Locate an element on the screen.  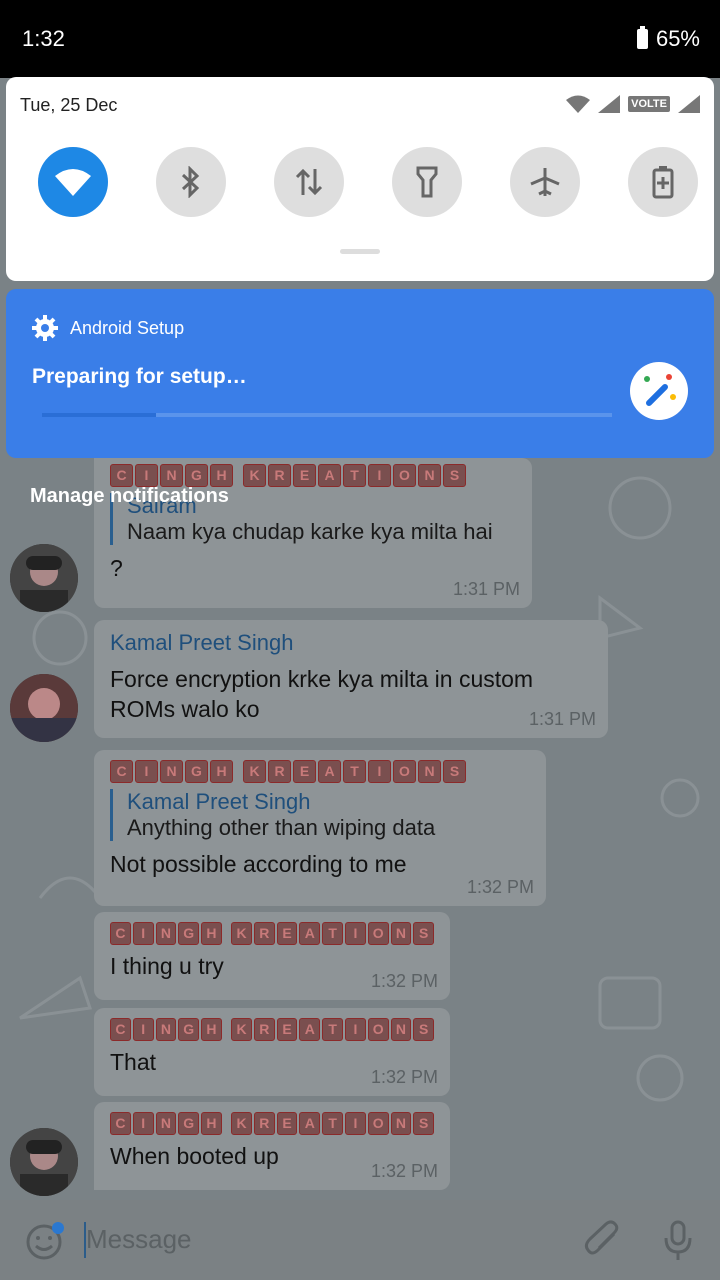
flashlight-icon is located at coordinates (427, 182).